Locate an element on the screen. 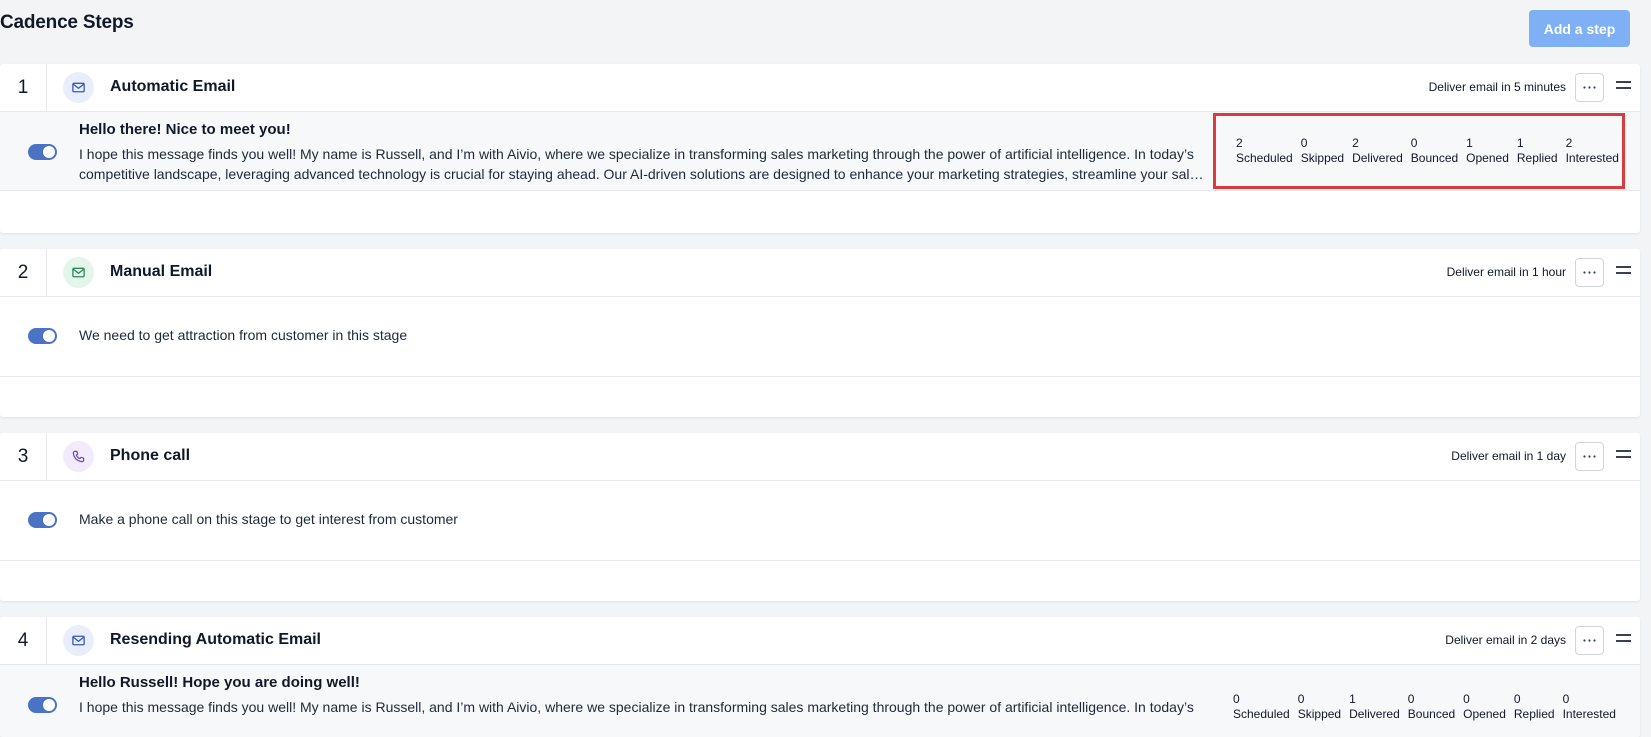 The height and width of the screenshot is (737, 1651). stat-replied: 1 Replied is located at coordinates (1537, 151).